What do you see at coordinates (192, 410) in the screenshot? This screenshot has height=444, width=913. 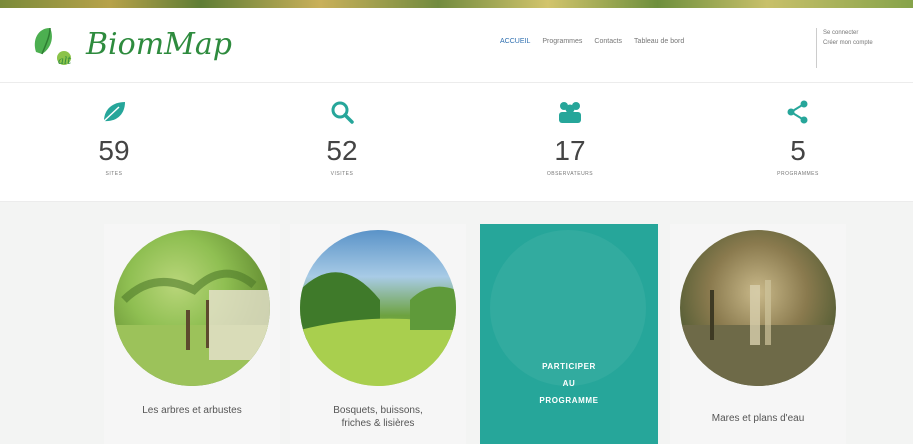 I see `card-caption: Les arbres et arbustes` at bounding box center [192, 410].